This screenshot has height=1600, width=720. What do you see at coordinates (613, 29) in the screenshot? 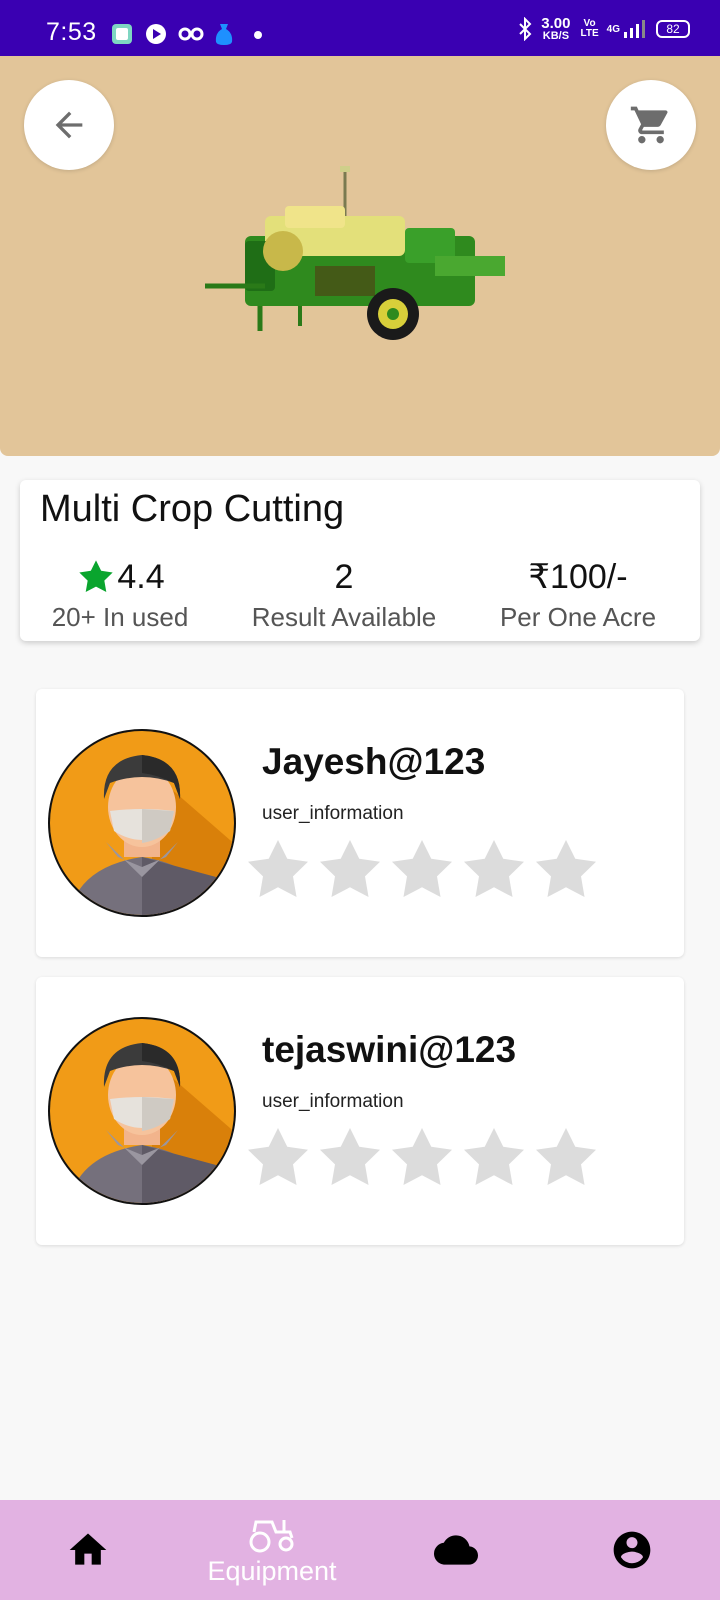
I see `network-type: 4G` at bounding box center [613, 29].